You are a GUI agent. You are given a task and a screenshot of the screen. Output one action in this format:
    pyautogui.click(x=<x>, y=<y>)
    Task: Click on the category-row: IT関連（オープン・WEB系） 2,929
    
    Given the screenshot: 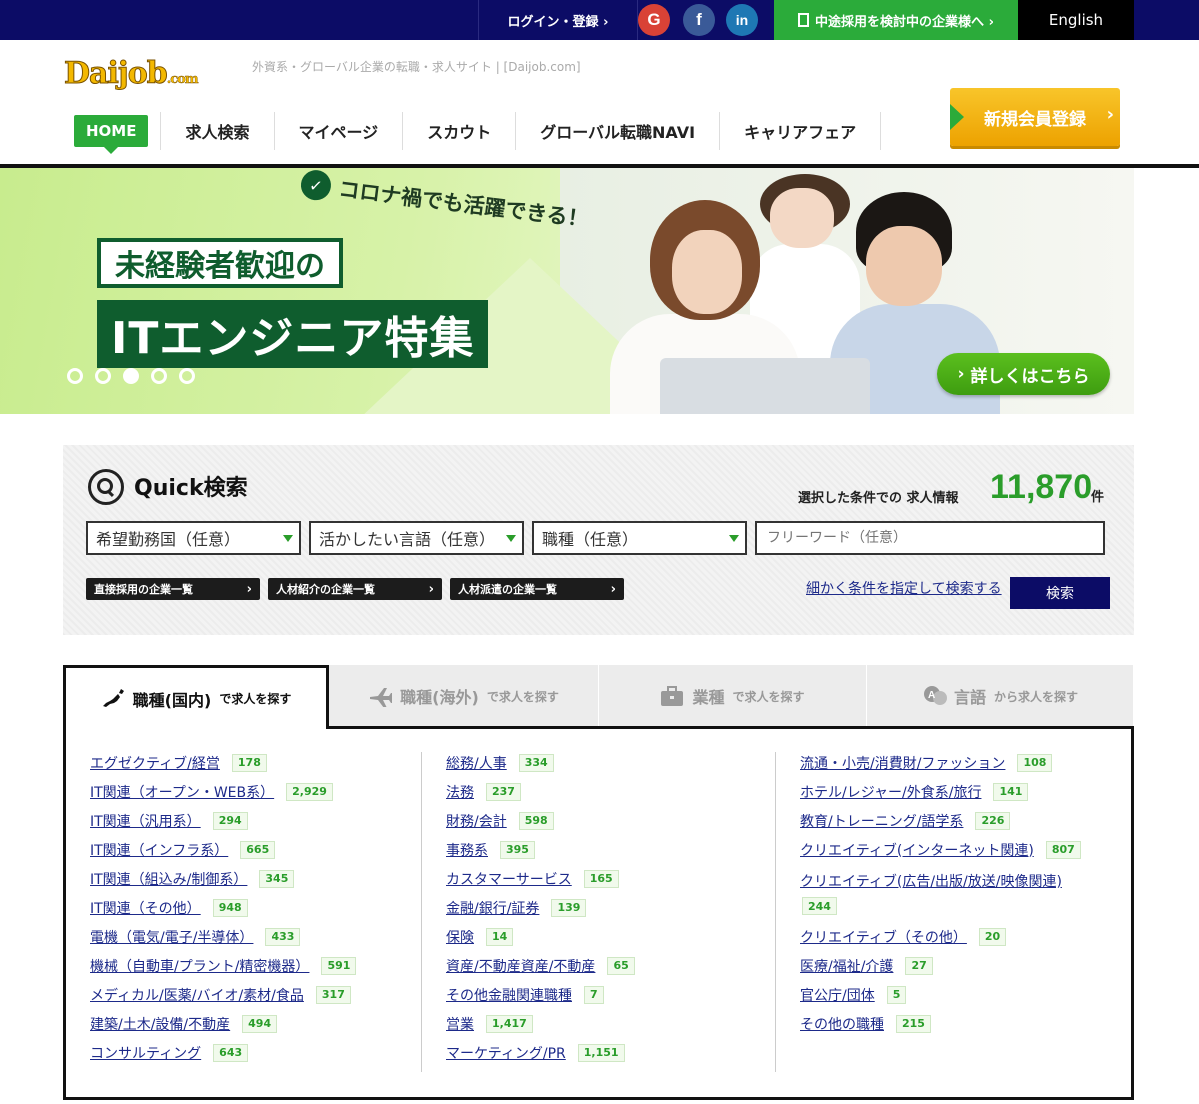 What is the action you would take?
    pyautogui.click(x=223, y=791)
    